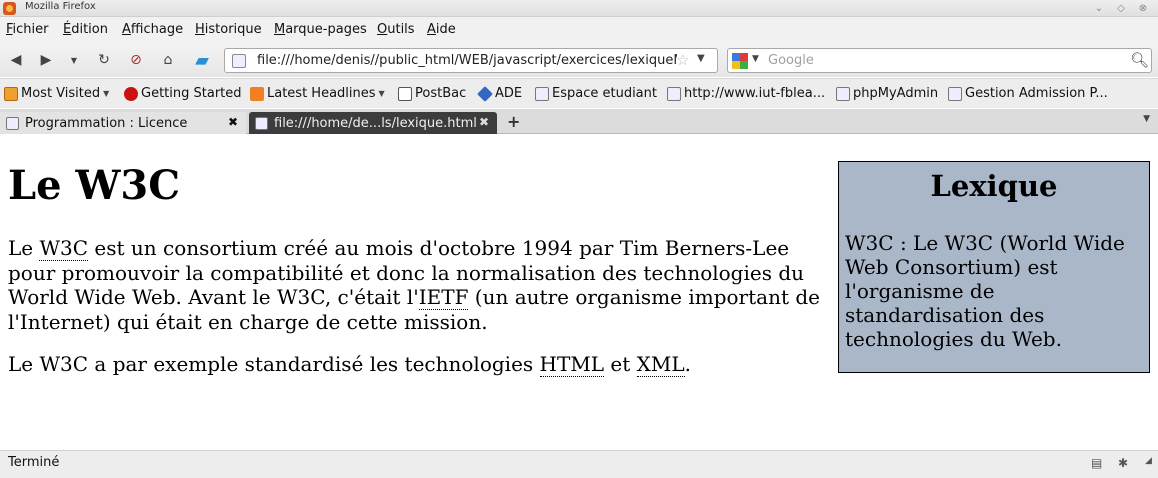 The image size is (1158, 478). What do you see at coordinates (46, 60) in the screenshot?
I see `forward-icon: ▶` at bounding box center [46, 60].